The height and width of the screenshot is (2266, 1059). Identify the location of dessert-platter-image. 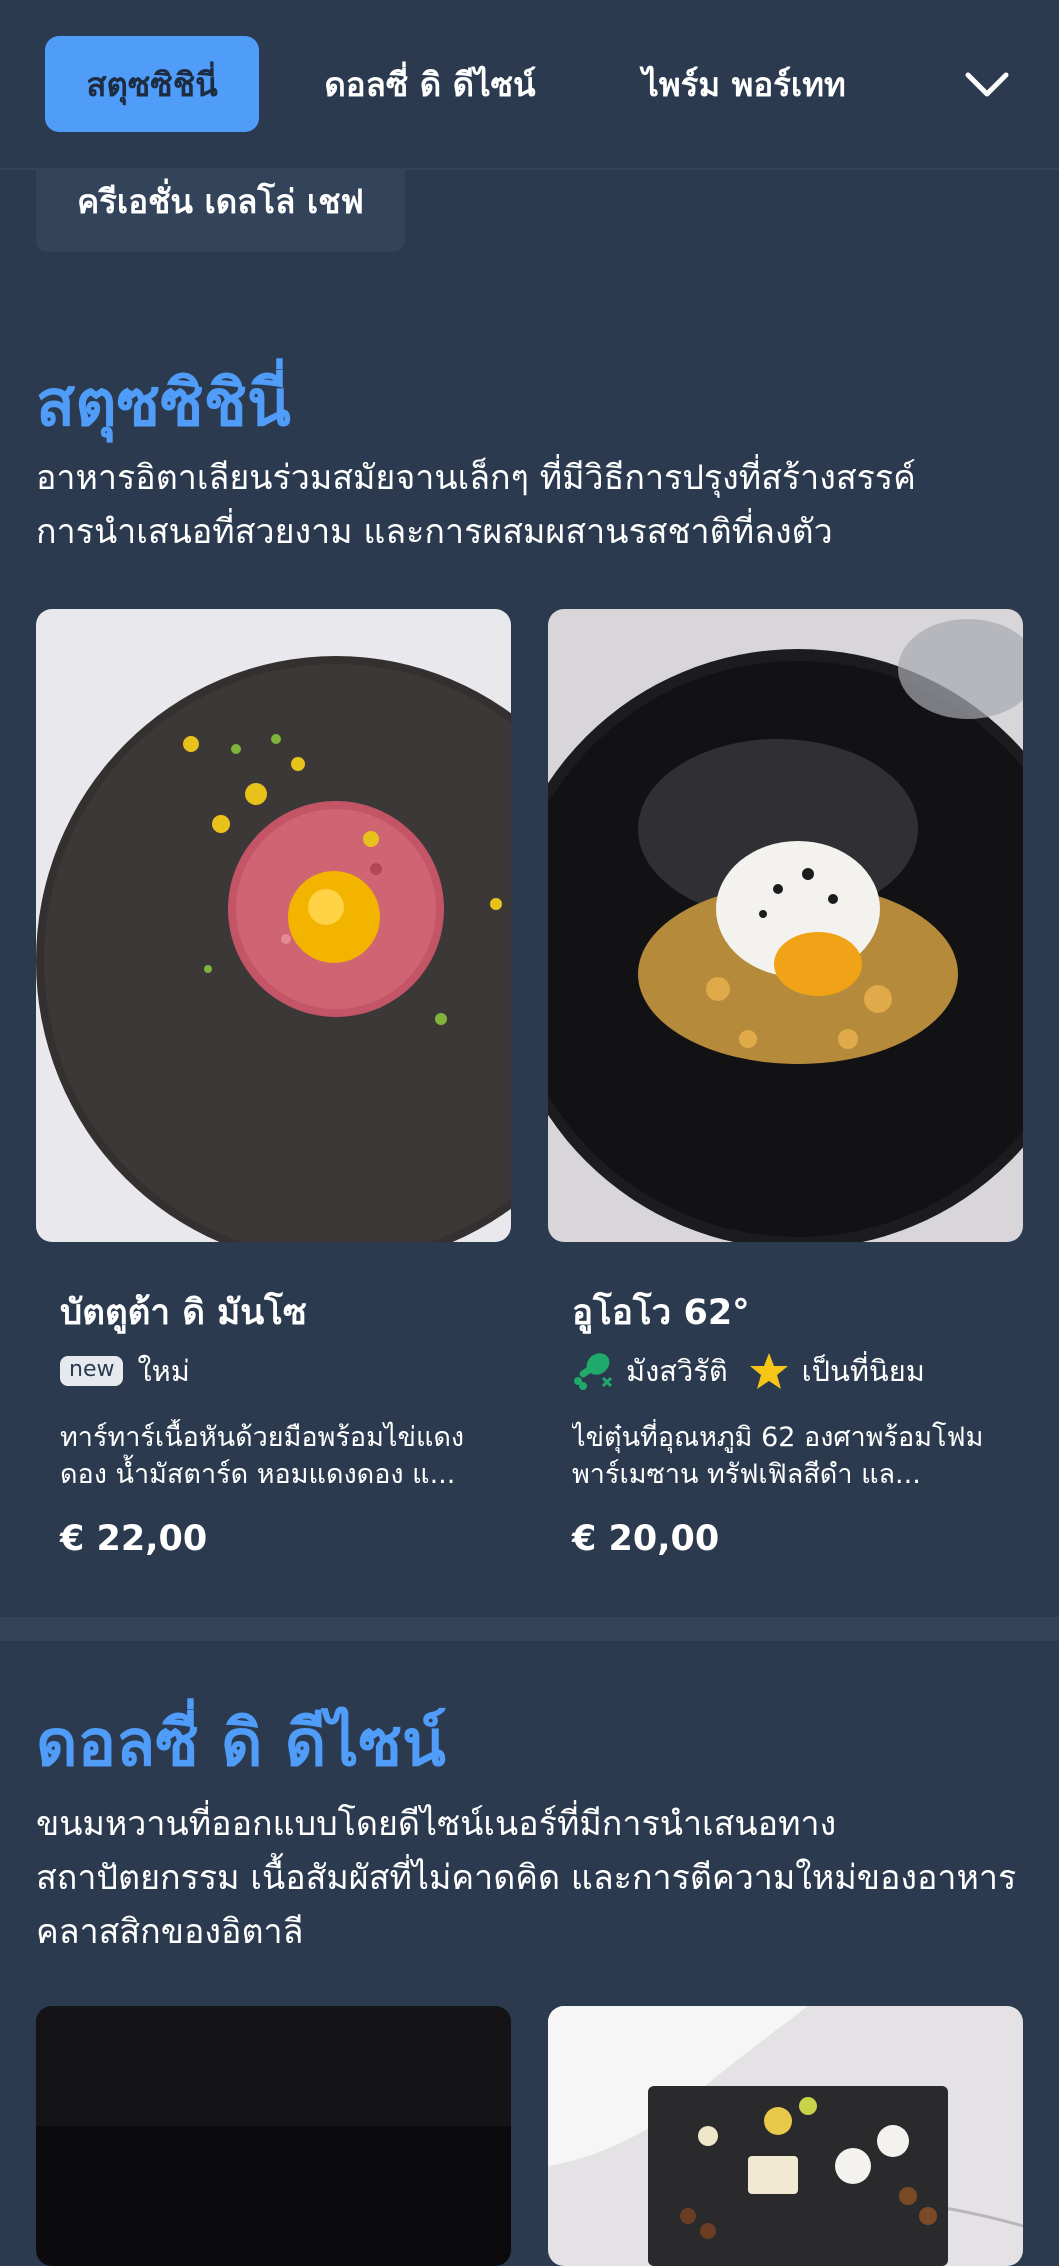
(785, 2136).